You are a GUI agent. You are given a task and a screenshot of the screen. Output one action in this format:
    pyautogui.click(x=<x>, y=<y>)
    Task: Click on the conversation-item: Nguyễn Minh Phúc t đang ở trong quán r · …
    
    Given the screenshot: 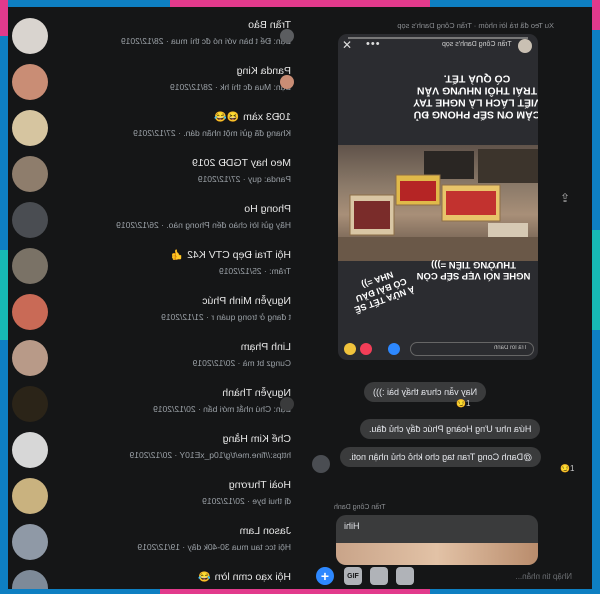 What is the action you would take?
    pyautogui.click(x=157, y=312)
    